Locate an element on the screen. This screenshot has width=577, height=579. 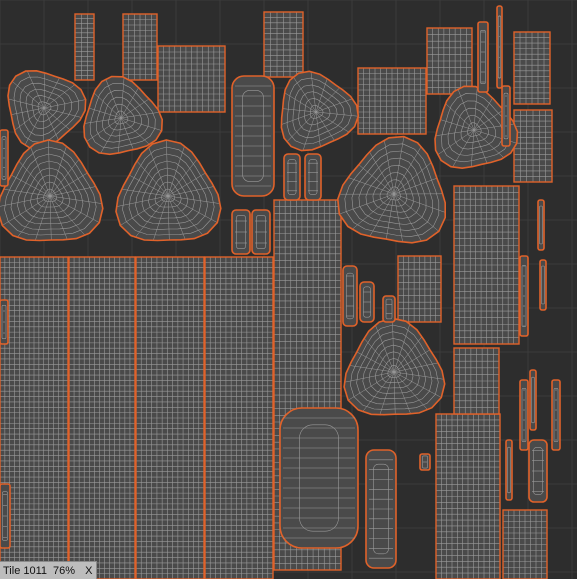
tile-status-bar: Tile 1011 76% X is located at coordinates (49, 570).